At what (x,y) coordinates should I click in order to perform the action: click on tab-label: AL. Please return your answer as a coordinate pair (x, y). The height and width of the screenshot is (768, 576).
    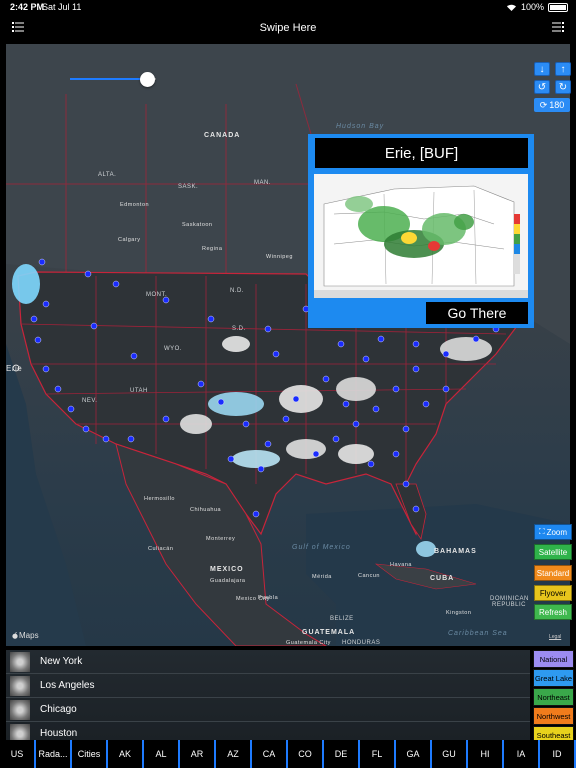
    Looking at the image, I should click on (161, 754).